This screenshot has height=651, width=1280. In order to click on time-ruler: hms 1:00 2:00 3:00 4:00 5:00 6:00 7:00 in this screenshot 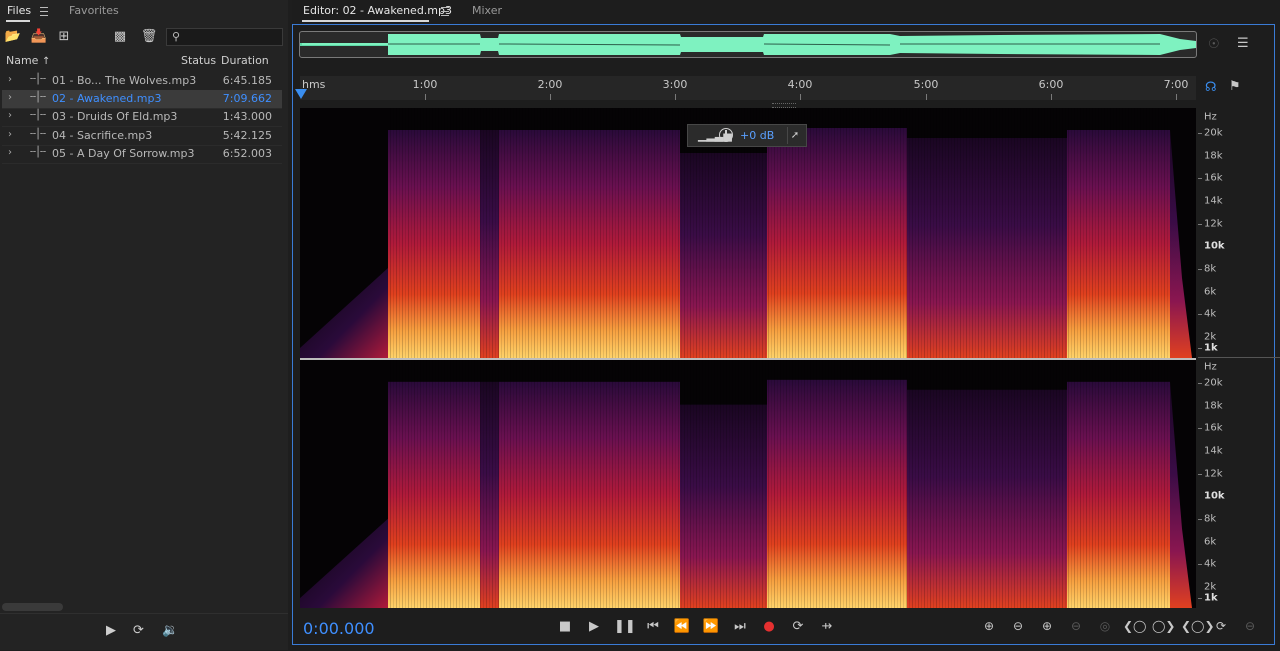, I will do `click(748, 88)`.